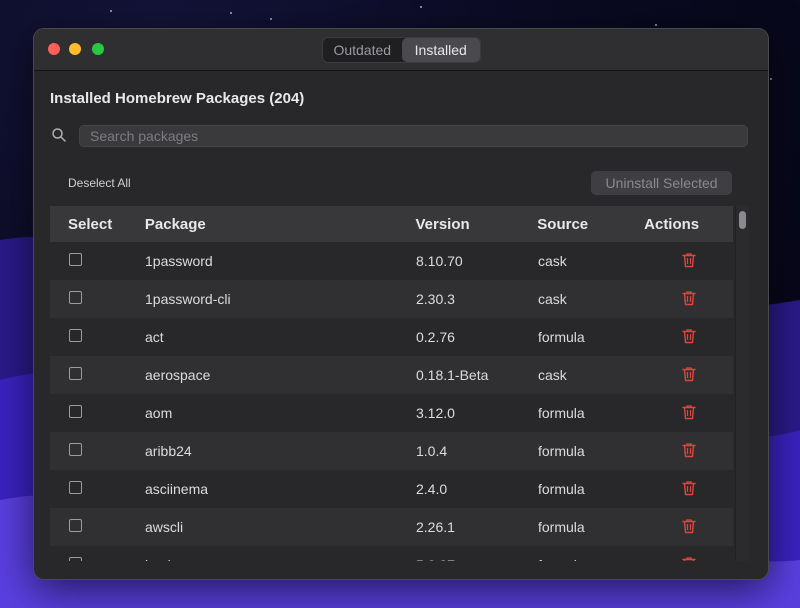 This screenshot has height=608, width=800. Describe the element at coordinates (432, 451) in the screenshot. I see `package-version: 1.0.4` at that location.